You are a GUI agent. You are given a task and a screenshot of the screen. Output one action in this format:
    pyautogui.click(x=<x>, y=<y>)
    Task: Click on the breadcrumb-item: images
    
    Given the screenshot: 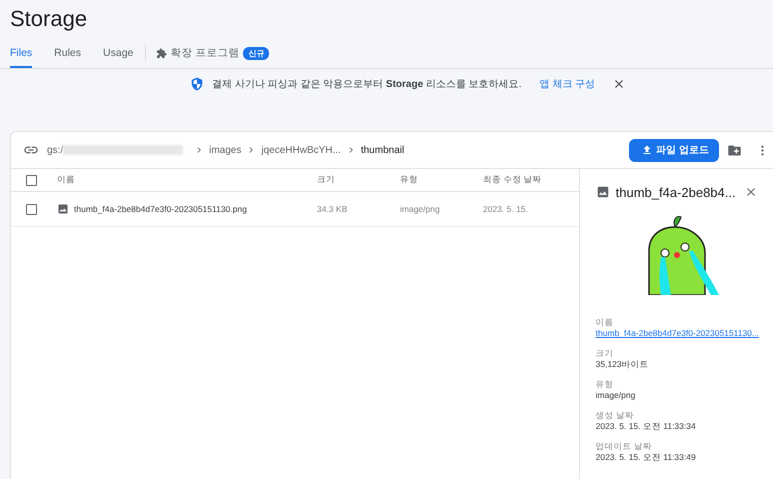 What is the action you would take?
    pyautogui.click(x=225, y=150)
    